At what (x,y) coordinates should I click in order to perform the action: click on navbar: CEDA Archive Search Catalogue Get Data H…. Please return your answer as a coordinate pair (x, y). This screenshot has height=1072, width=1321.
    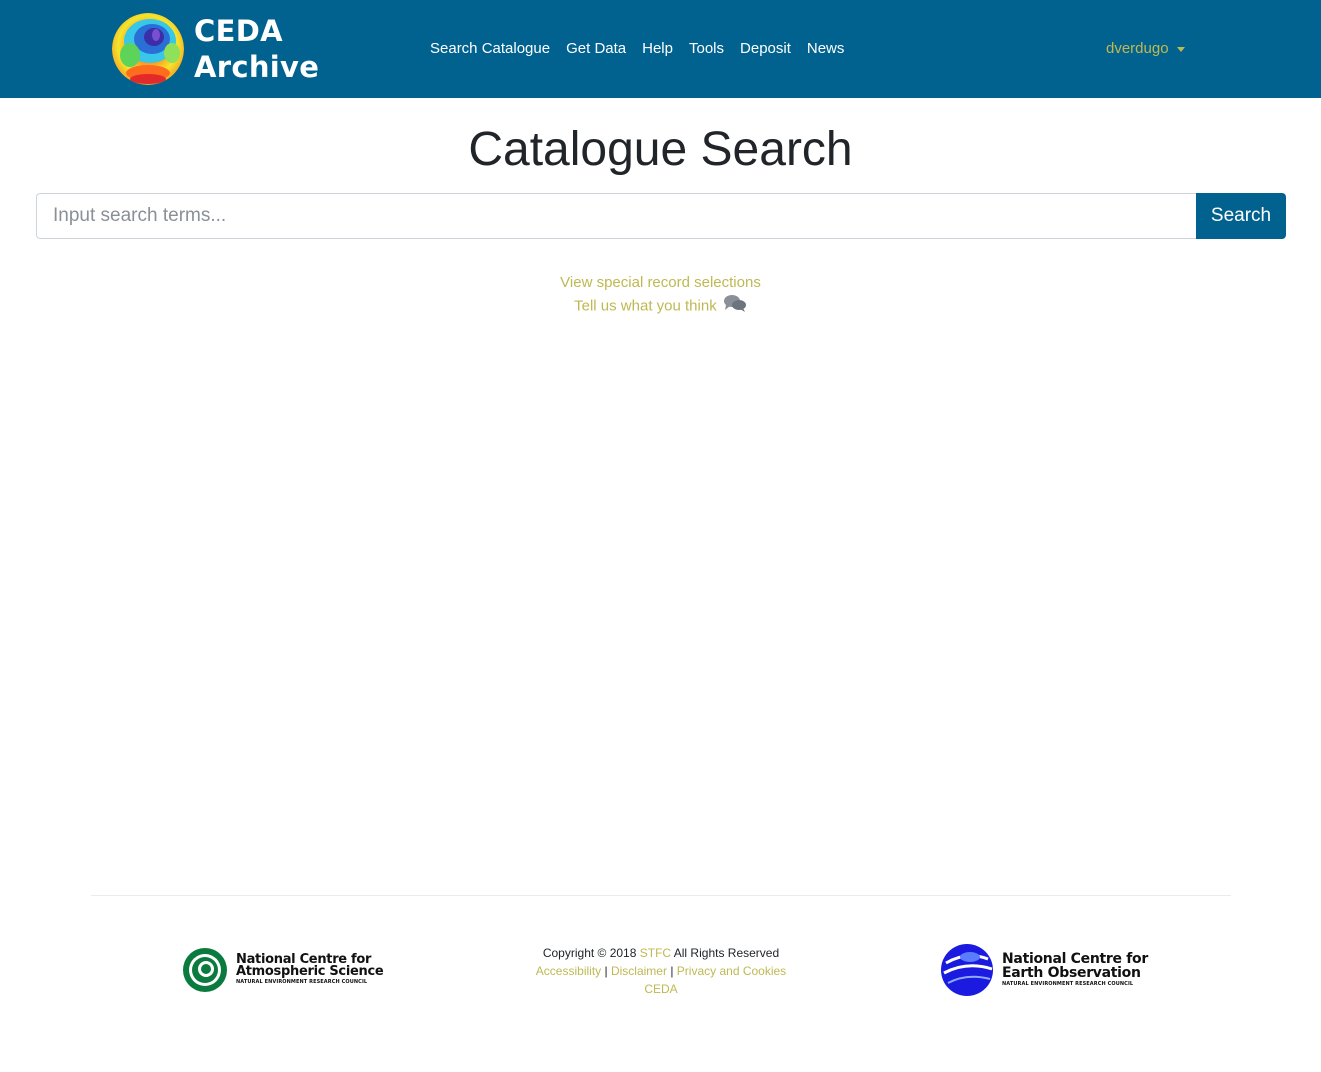
    Looking at the image, I should click on (660, 49).